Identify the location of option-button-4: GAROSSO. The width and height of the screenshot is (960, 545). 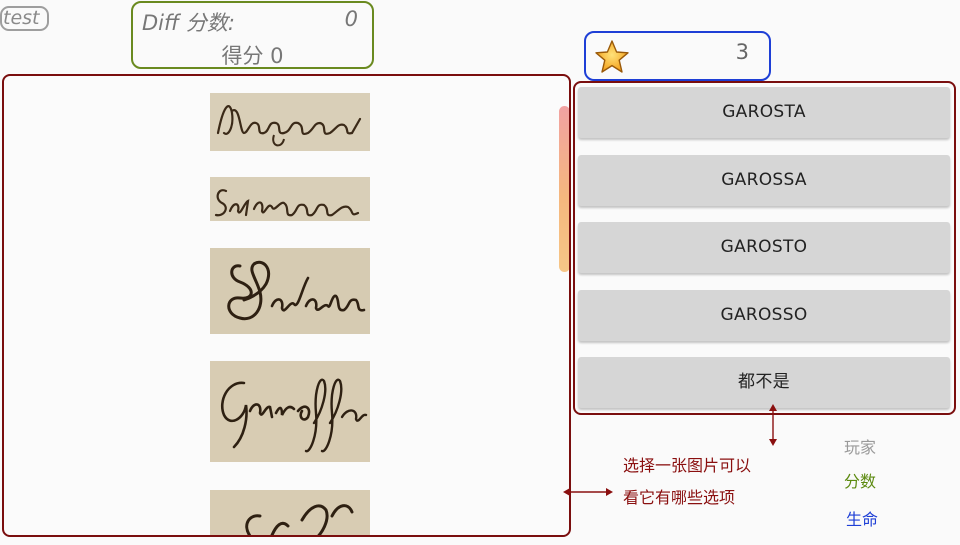
(764, 315).